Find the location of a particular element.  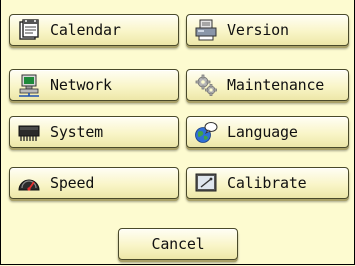

network-button: Network is located at coordinates (94, 85).